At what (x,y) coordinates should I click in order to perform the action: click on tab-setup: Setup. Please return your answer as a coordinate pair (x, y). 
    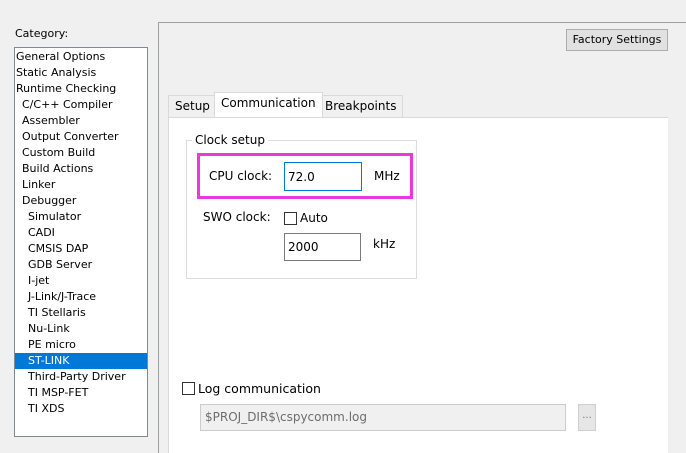
    Looking at the image, I should click on (192, 106).